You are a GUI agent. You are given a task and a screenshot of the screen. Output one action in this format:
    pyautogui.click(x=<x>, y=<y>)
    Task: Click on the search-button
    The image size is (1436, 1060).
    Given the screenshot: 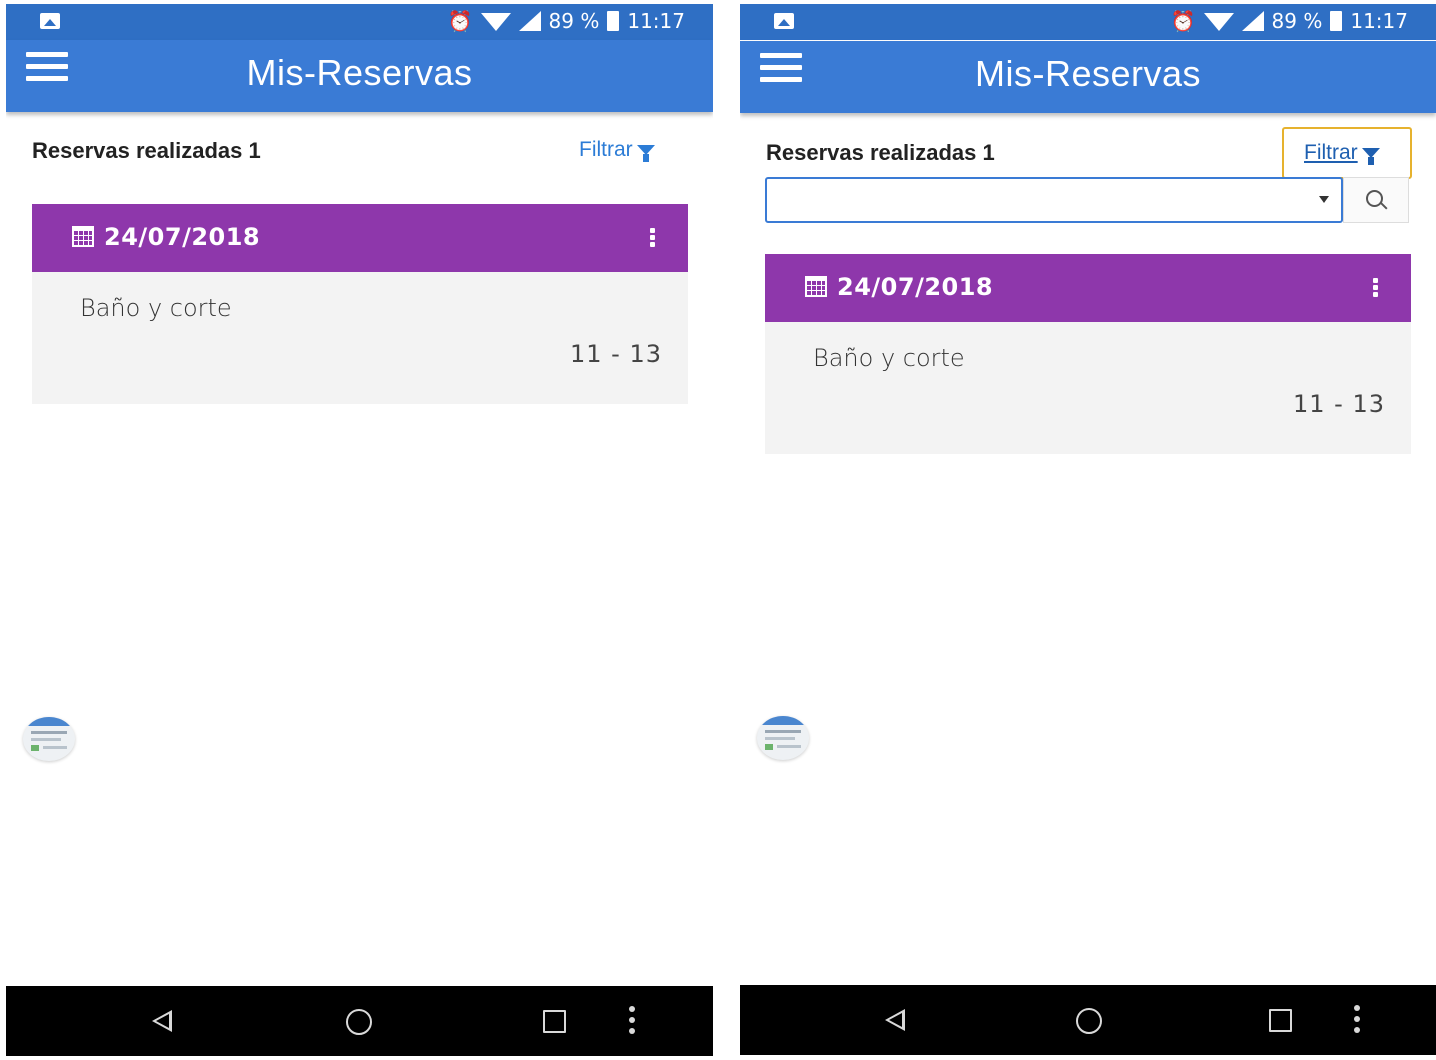 What is the action you would take?
    pyautogui.click(x=1376, y=200)
    